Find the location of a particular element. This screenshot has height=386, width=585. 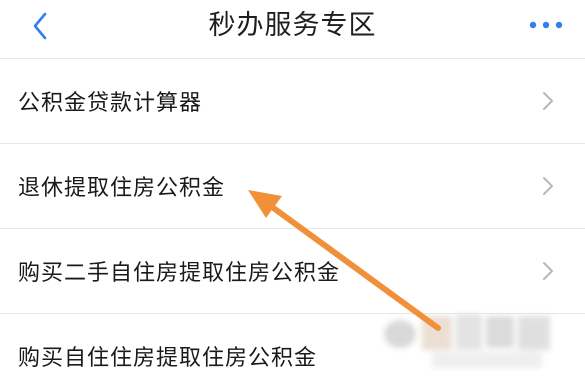

list-item-label: 公积金贷款计算器 is located at coordinates (110, 103).